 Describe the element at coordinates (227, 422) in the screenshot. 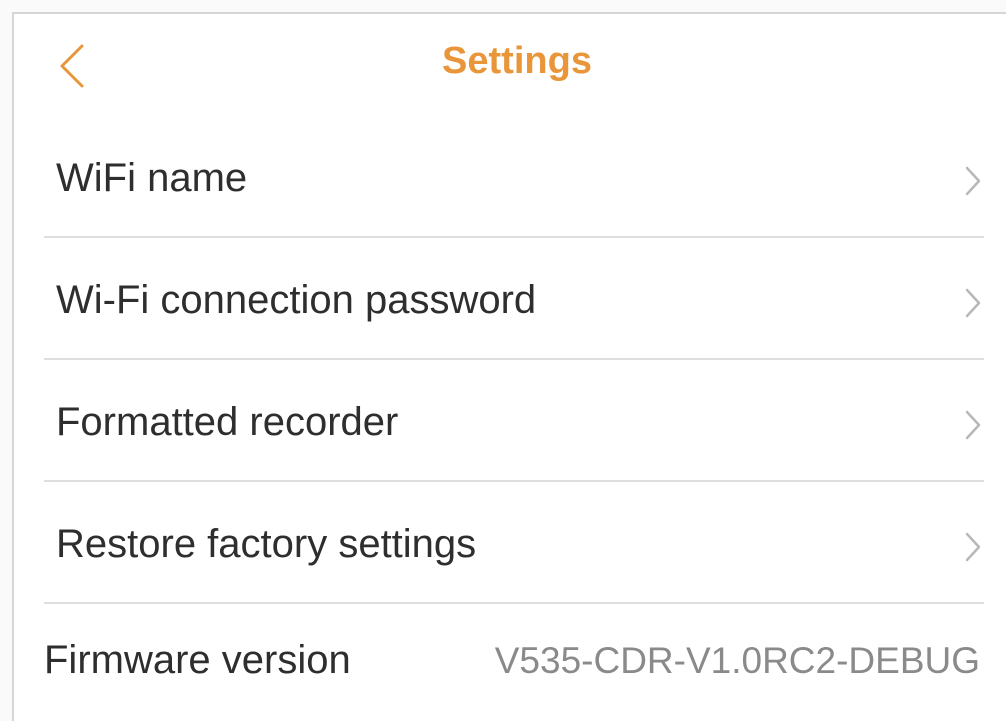

I see `menu-item-label: Formatted recorder` at that location.